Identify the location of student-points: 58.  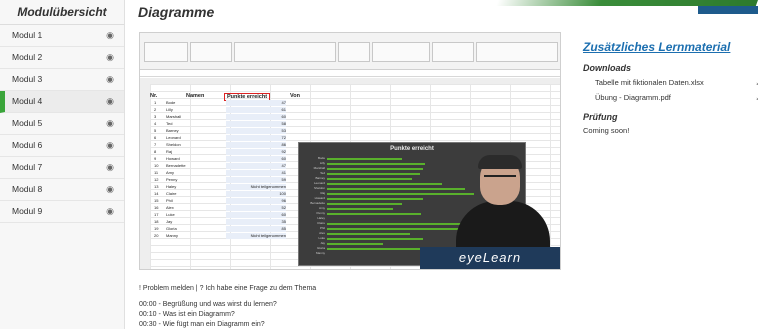
(256, 124).